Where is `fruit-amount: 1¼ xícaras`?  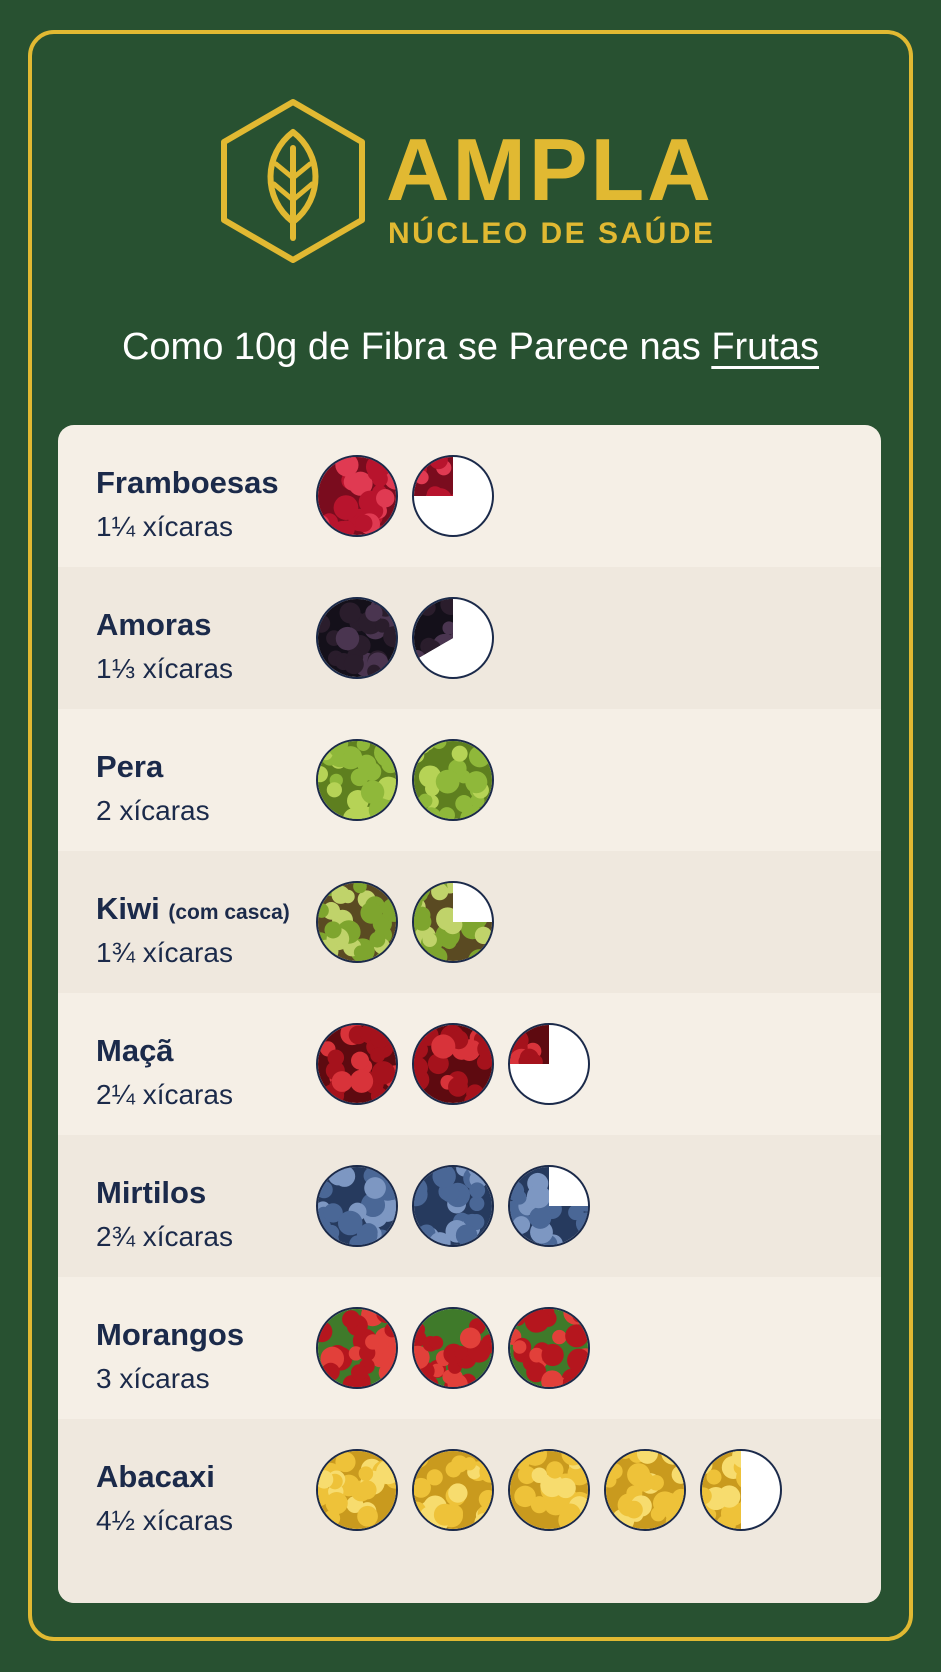
fruit-amount: 1¼ xícaras is located at coordinates (164, 526).